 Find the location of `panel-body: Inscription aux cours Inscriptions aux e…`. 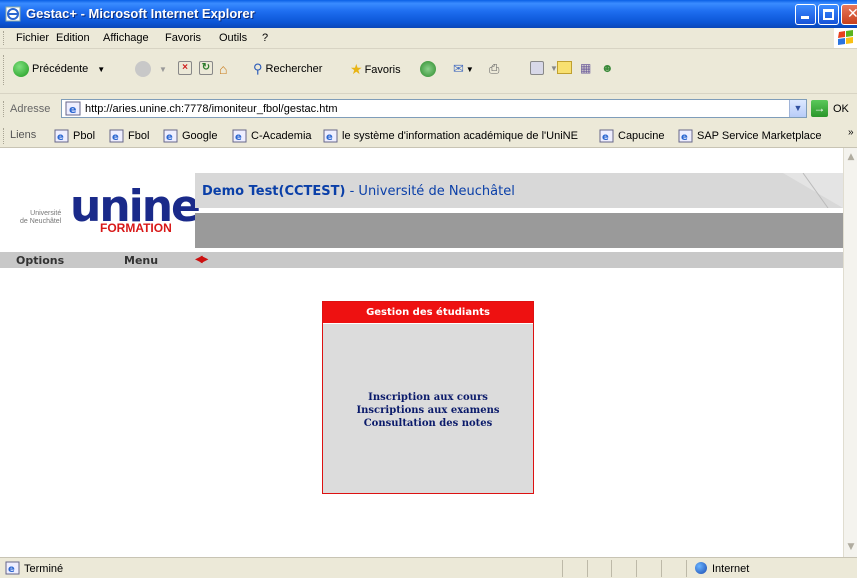

panel-body: Inscription aux cours Inscriptions aux e… is located at coordinates (428, 408).